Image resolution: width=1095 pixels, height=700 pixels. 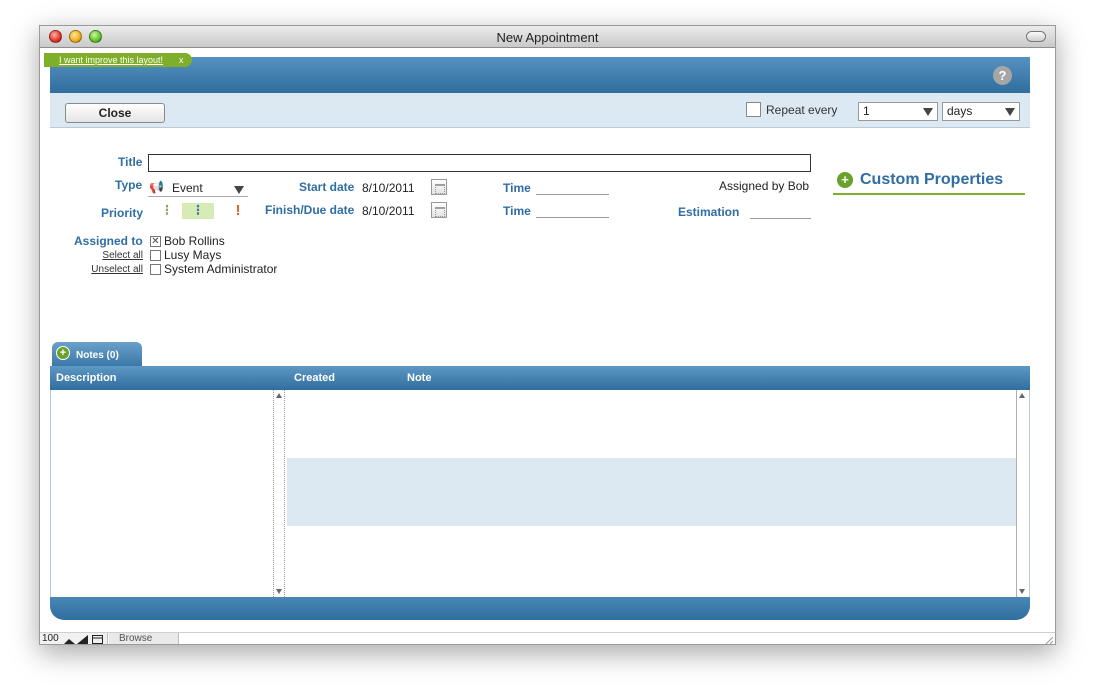 I want to click on toolbar: Close Repeat every 1 days, so click(x=540, y=110).